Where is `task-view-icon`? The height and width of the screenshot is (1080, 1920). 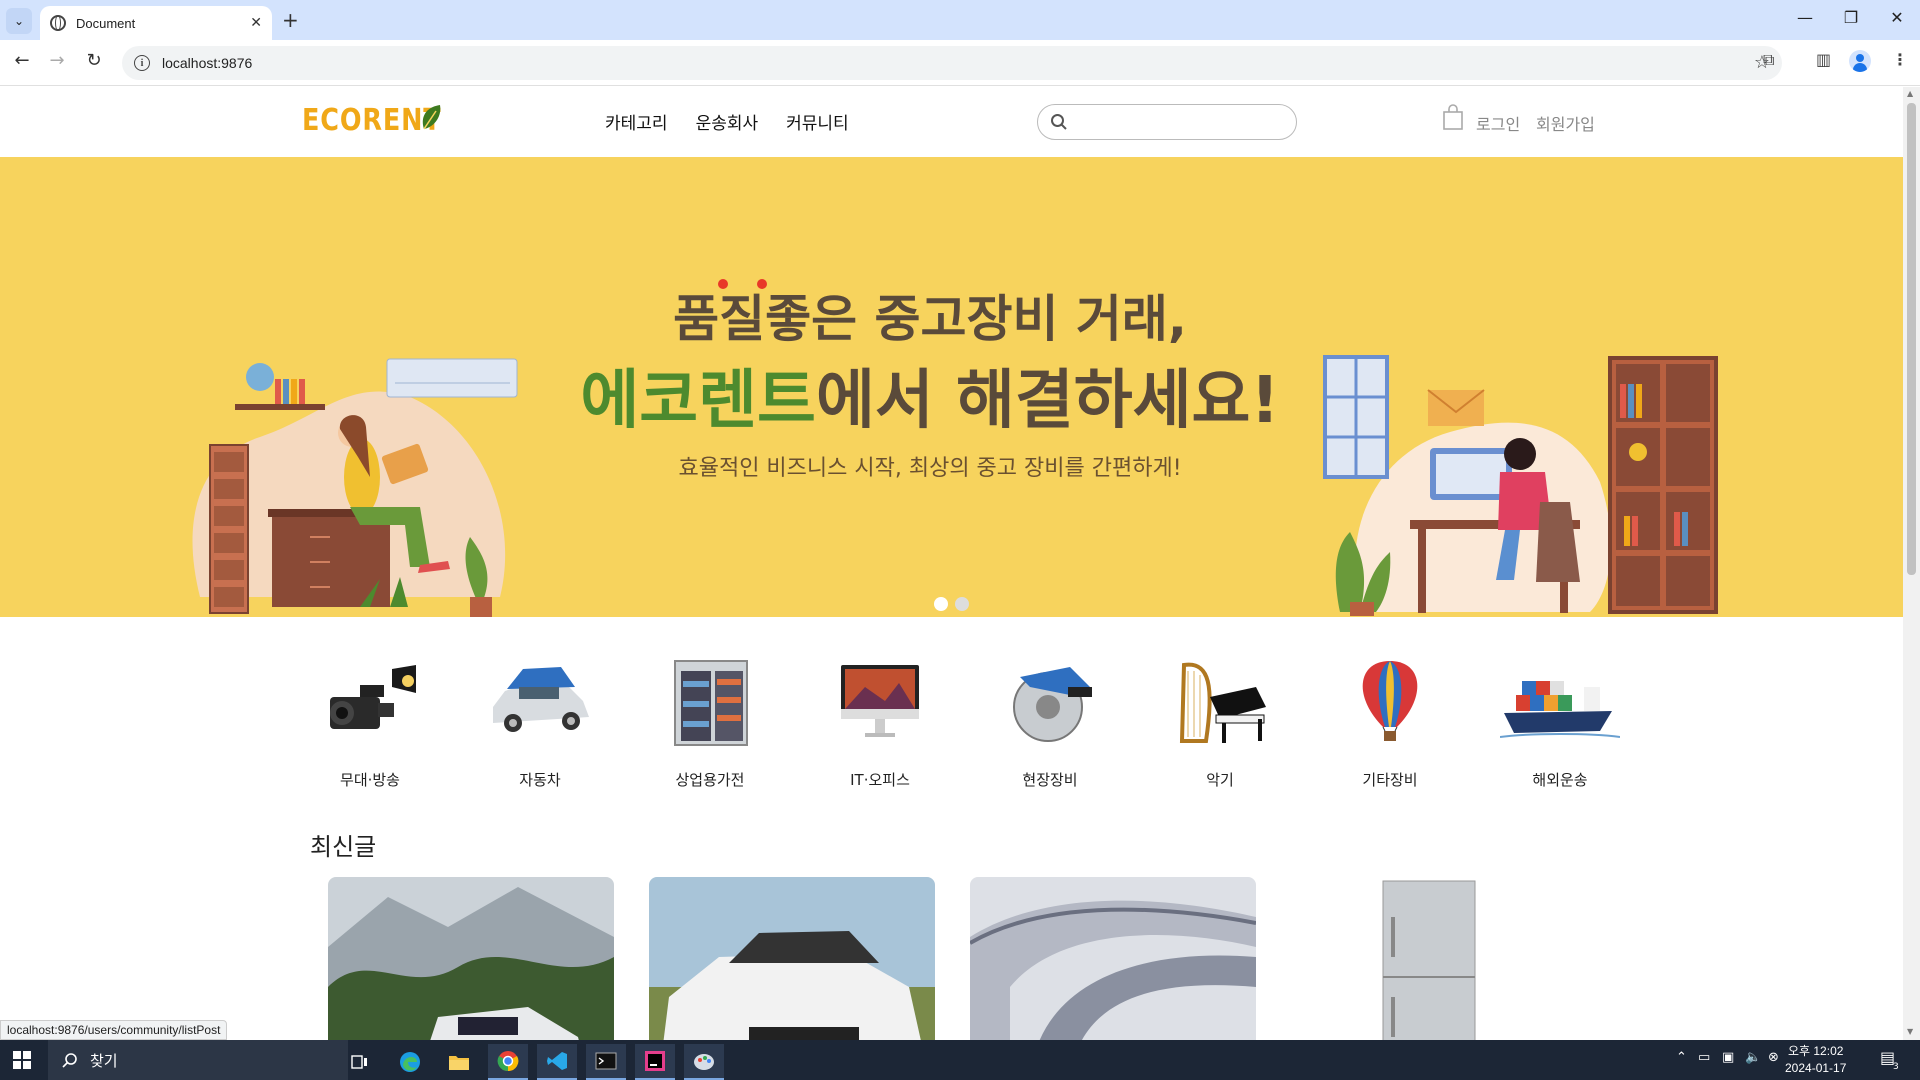 task-view-icon is located at coordinates (360, 1062).